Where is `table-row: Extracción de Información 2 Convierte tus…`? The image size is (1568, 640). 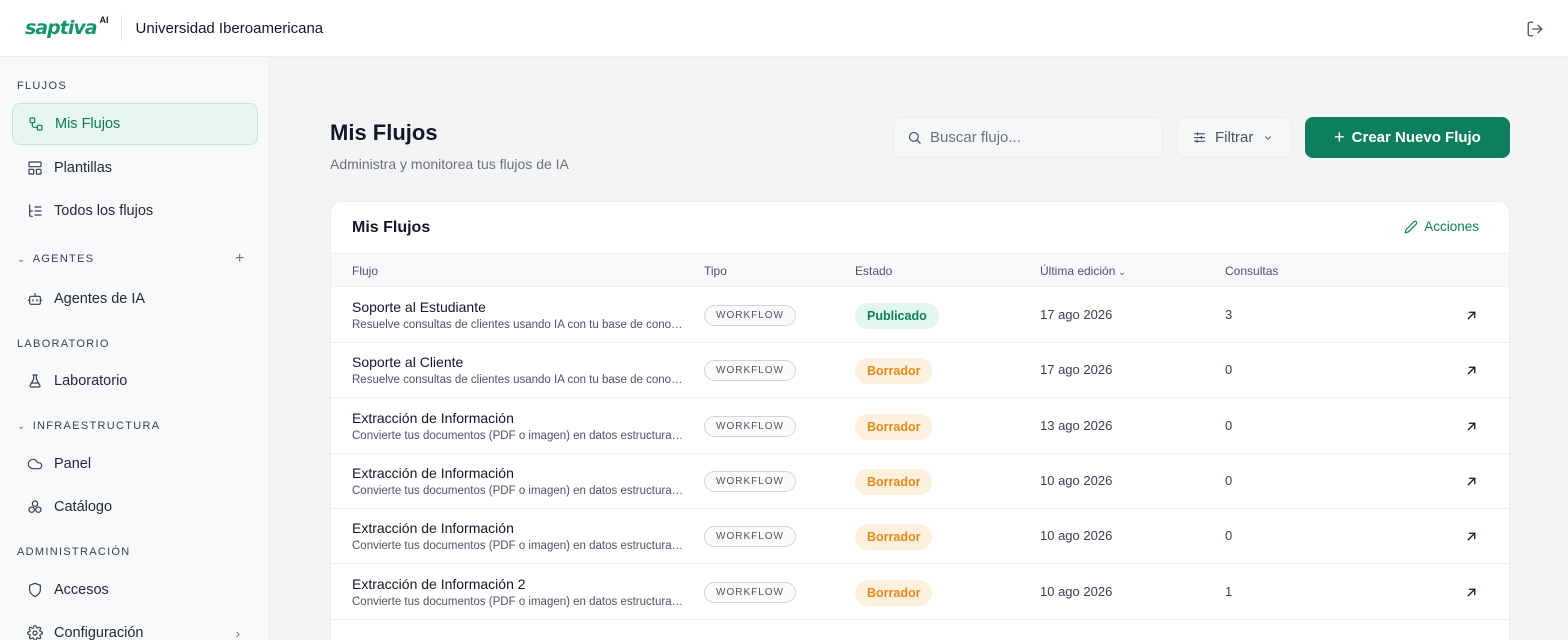 table-row: Extracción de Información 2 Convierte tus… is located at coordinates (920, 592).